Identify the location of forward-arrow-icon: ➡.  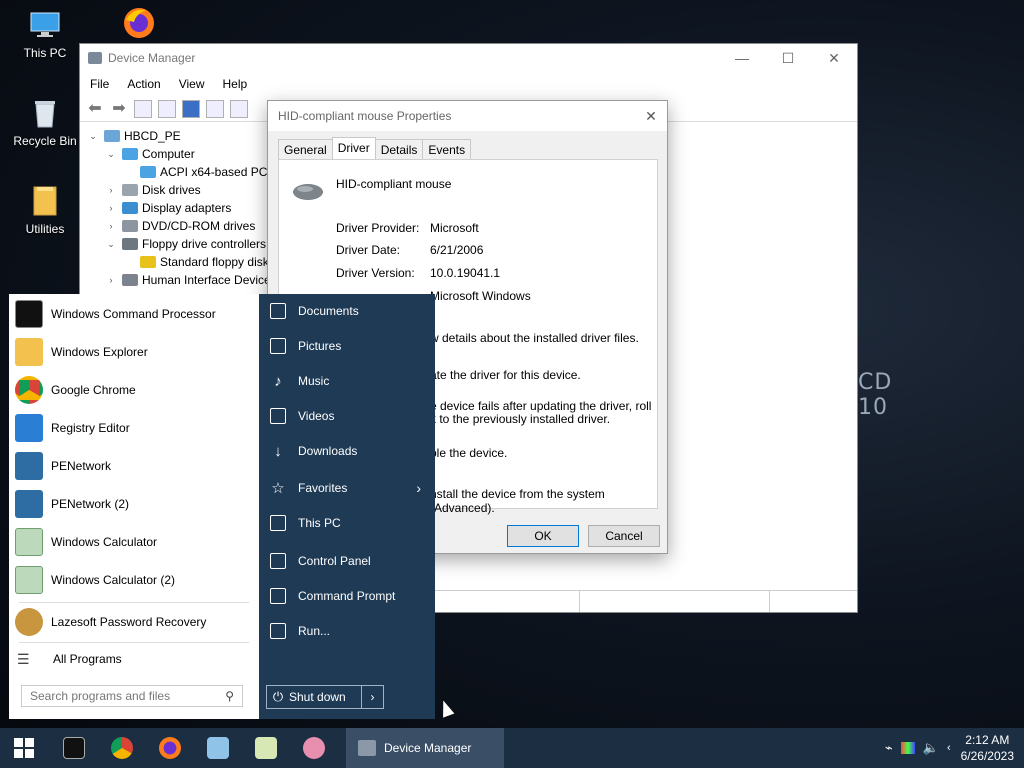
(119, 109).